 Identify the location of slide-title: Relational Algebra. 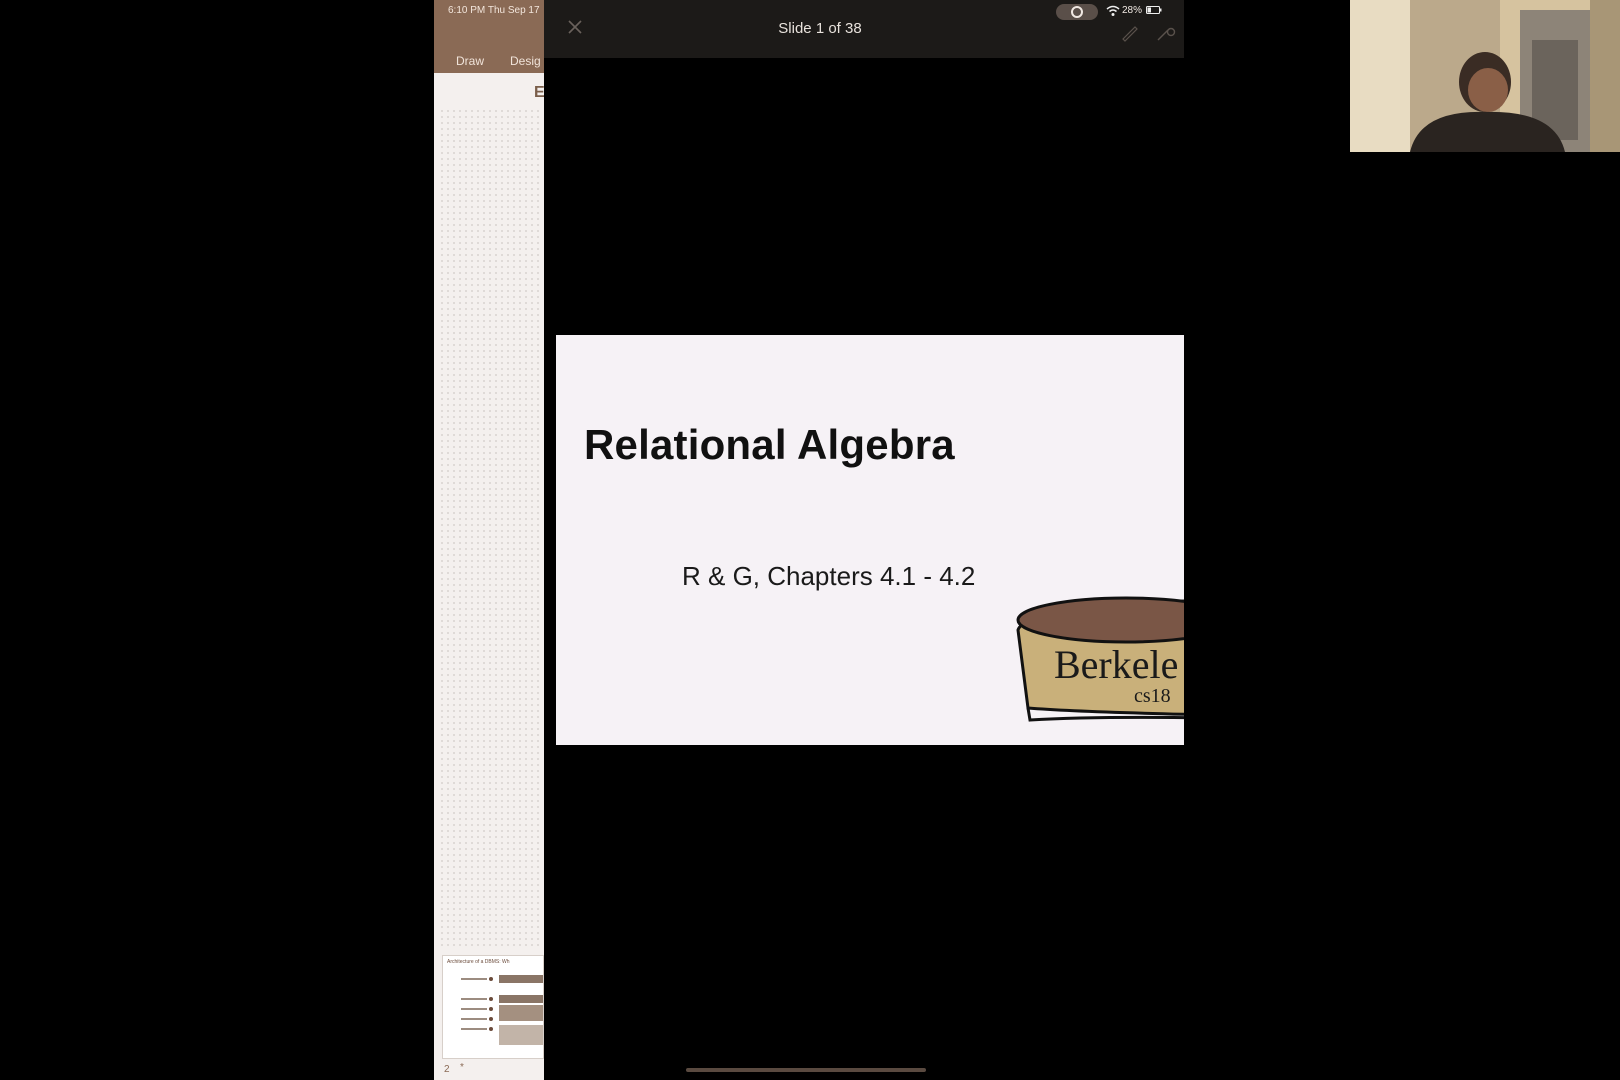
(769, 444).